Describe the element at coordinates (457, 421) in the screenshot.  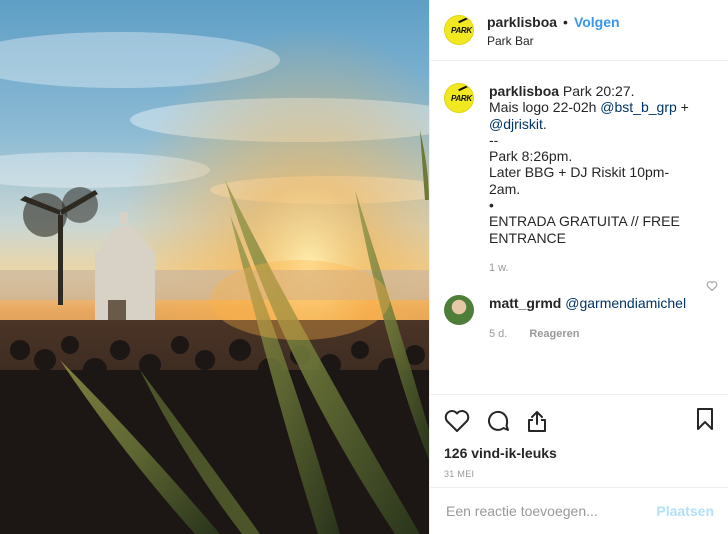
I see `heart-icon` at that location.